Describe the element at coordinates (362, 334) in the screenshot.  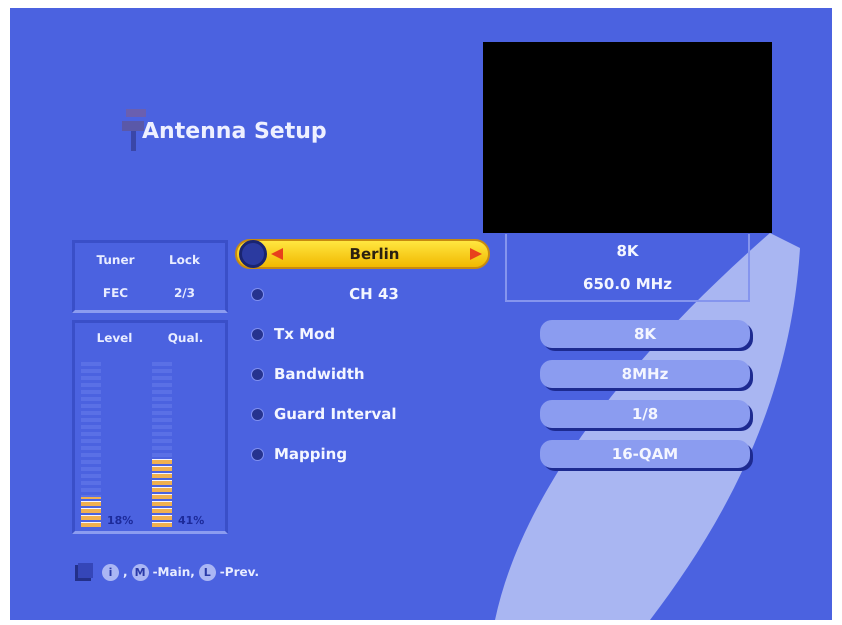
I see `menu-row: Tx Mod` at that location.